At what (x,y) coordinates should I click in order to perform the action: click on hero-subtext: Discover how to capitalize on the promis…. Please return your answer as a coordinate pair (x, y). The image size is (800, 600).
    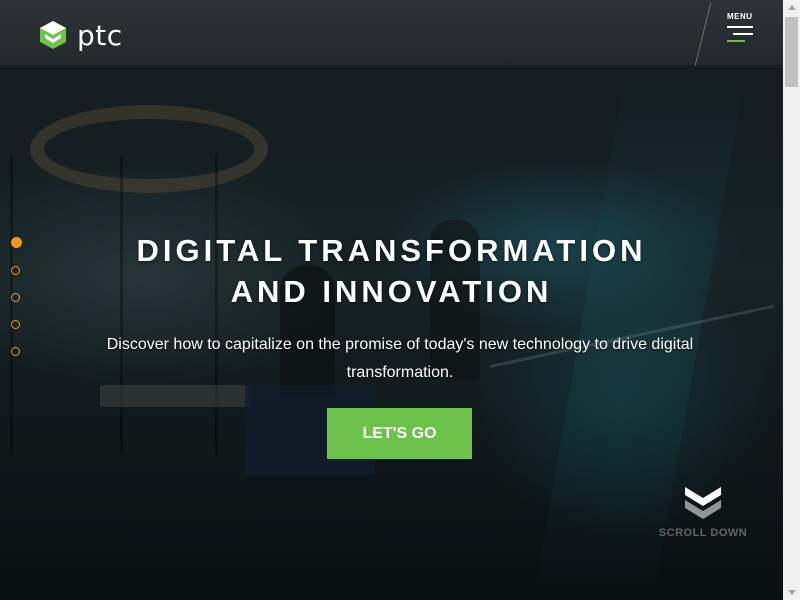
    Looking at the image, I should click on (400, 358).